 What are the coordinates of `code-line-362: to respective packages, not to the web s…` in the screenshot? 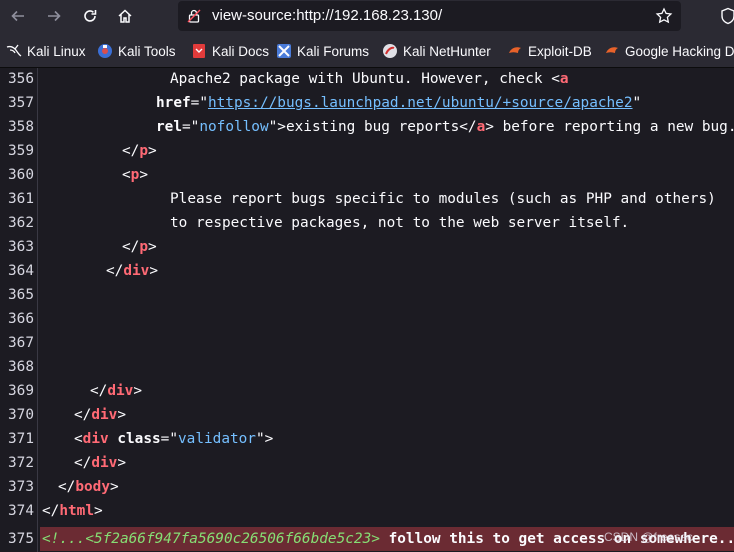 It's located at (399, 223).